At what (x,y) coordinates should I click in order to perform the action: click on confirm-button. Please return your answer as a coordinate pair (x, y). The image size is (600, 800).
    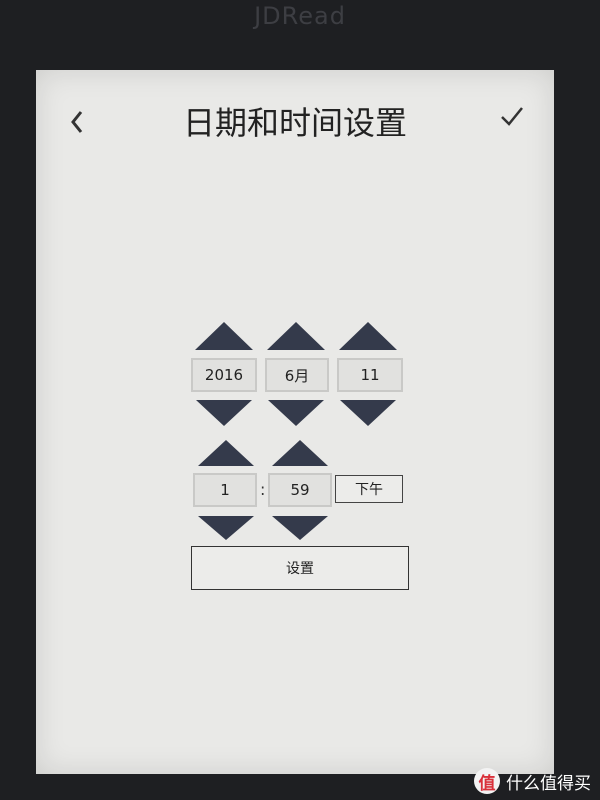
    Looking at the image, I should click on (512, 116).